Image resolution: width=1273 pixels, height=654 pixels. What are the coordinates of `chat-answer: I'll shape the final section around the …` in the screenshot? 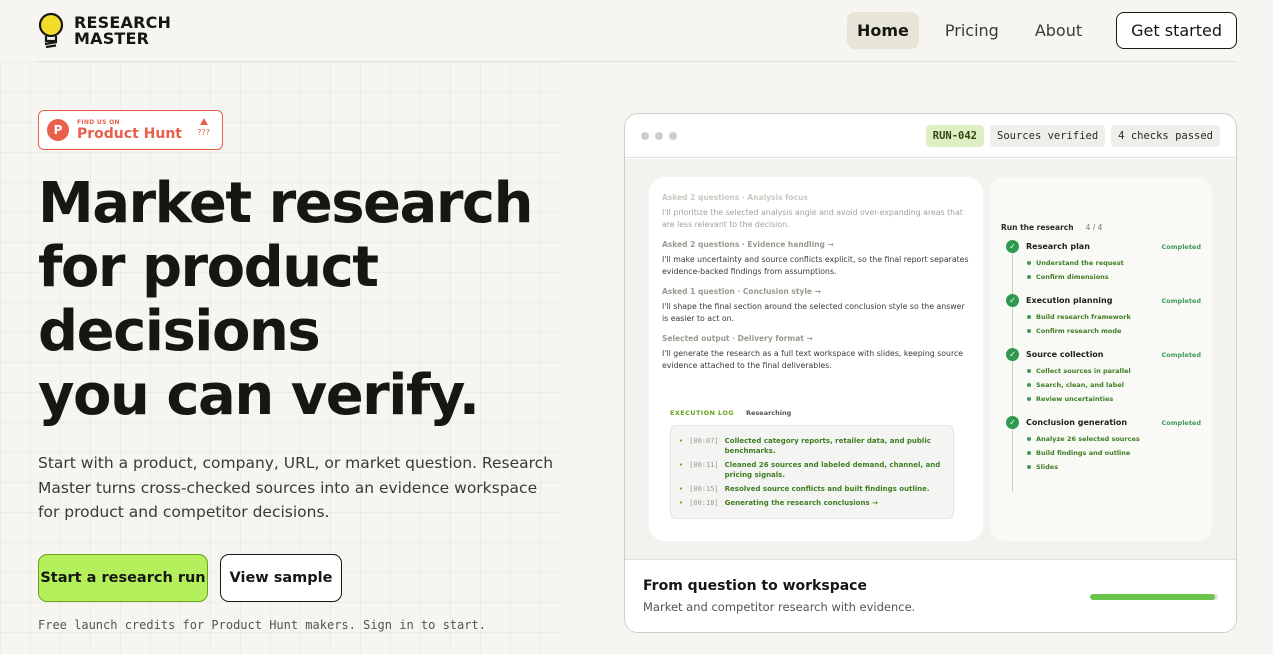 It's located at (813, 312).